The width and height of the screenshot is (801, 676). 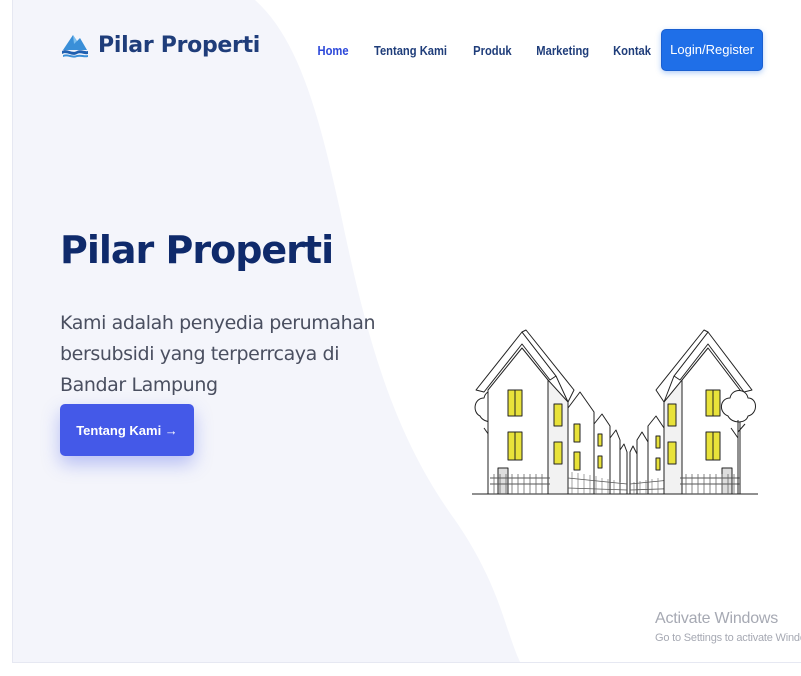 What do you see at coordinates (127, 430) in the screenshot?
I see `tentang-kami-button: Tentang Kami →` at bounding box center [127, 430].